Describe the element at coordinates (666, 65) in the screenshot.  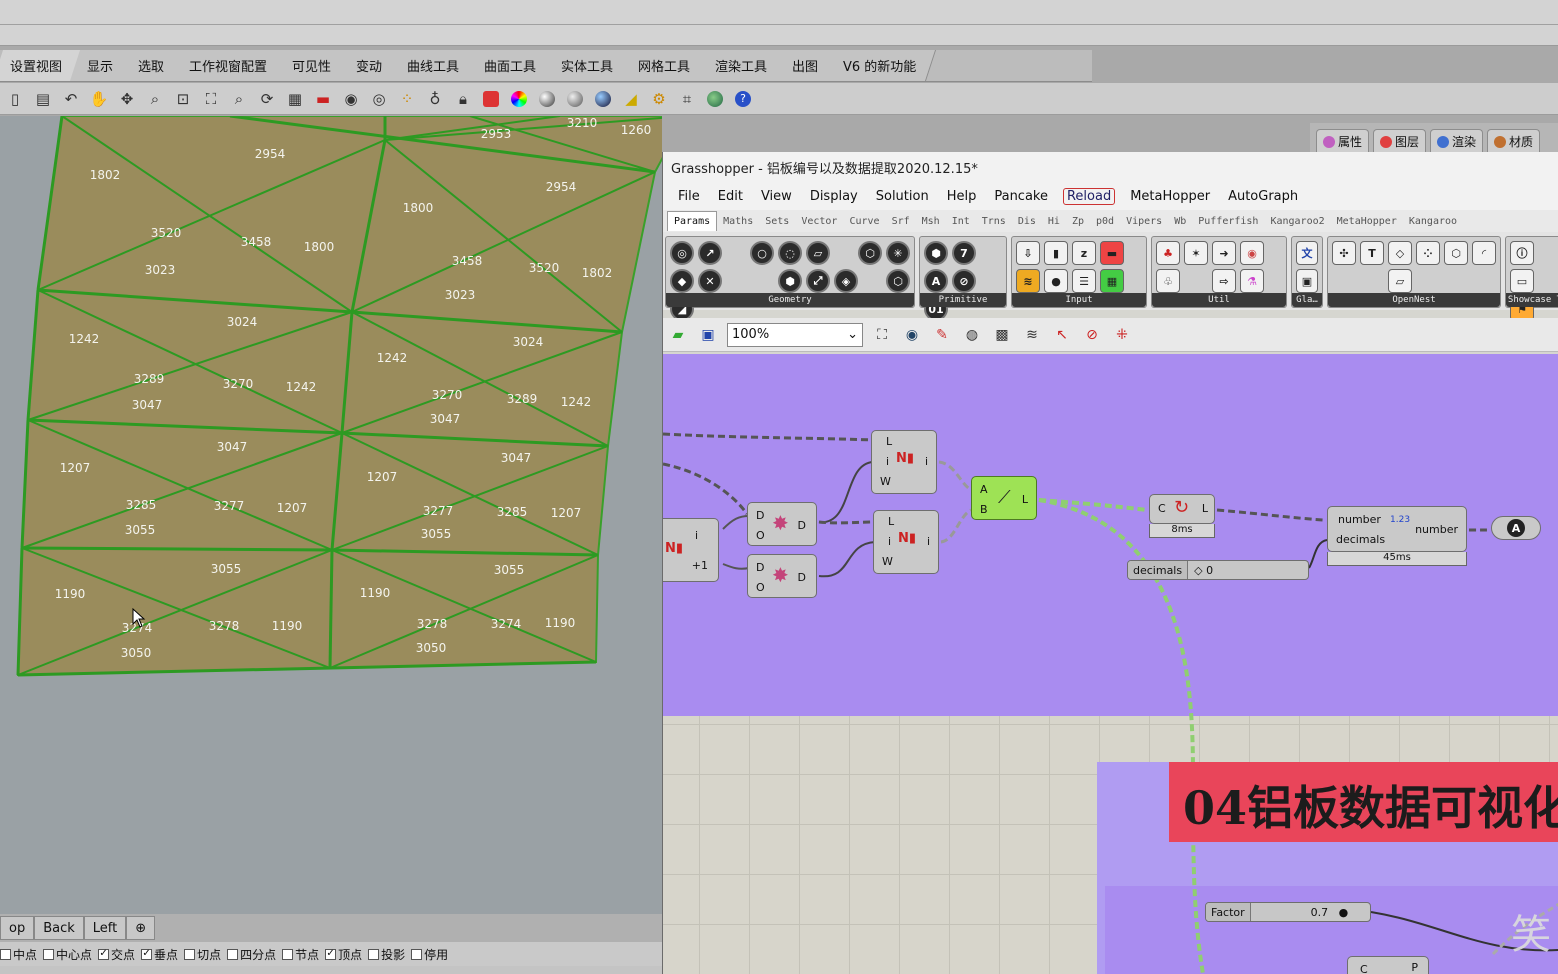
I see `rhino-tab: 网格工具` at that location.